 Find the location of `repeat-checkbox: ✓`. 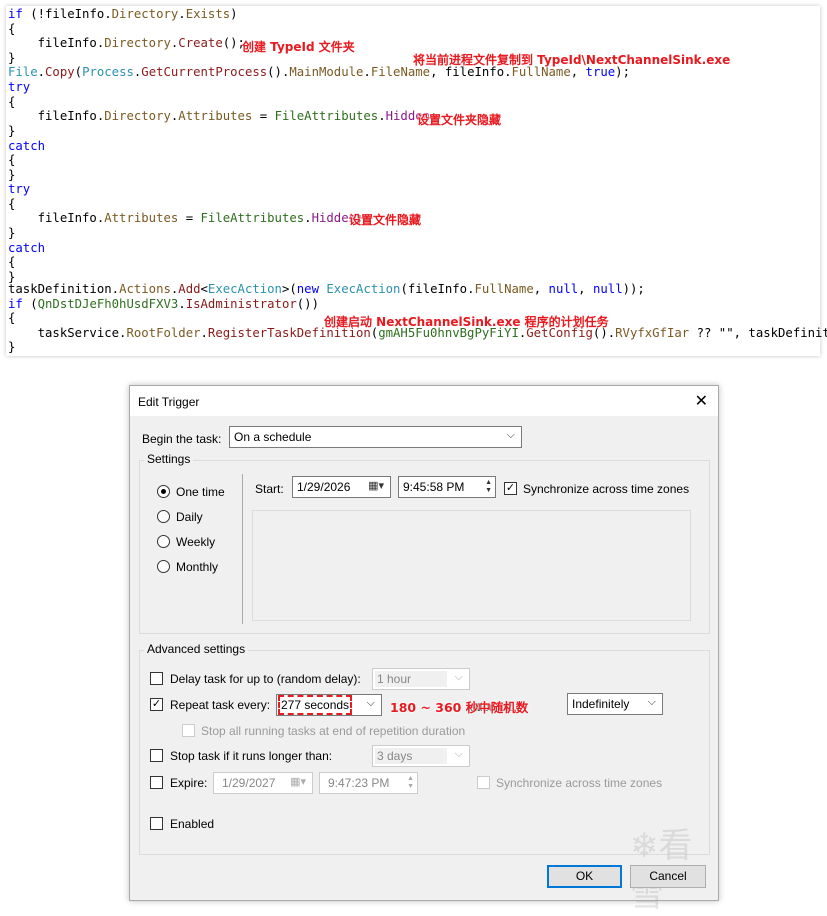

repeat-checkbox: ✓ is located at coordinates (156, 704).